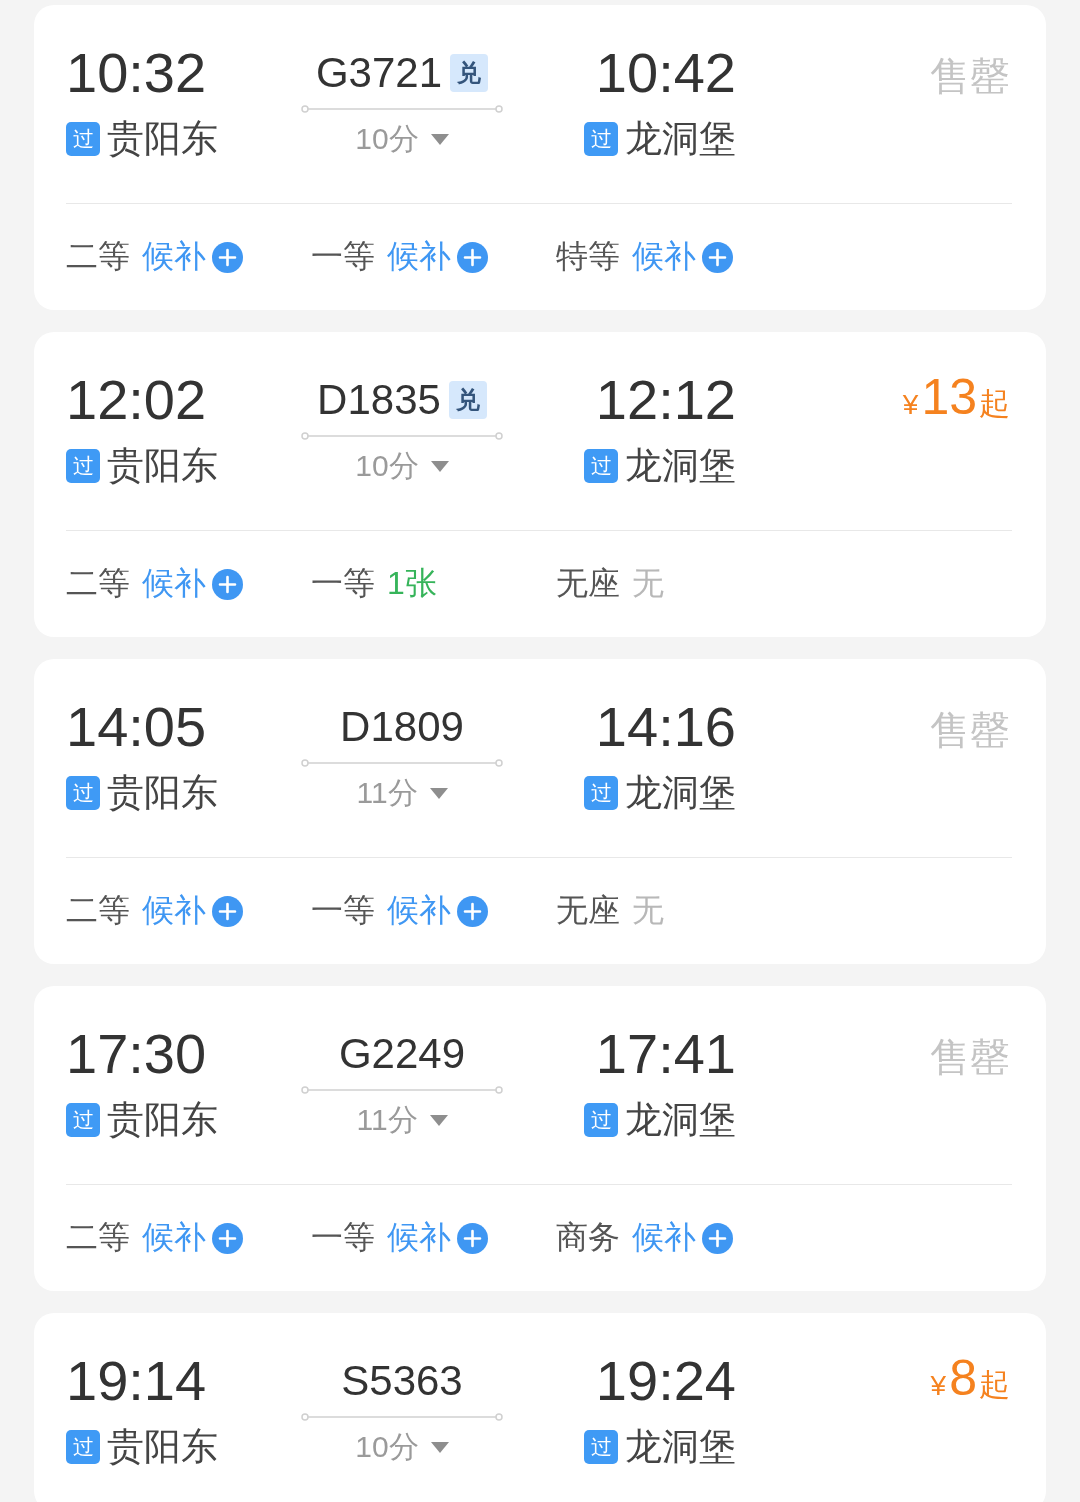 This screenshot has height=1502, width=1080. Describe the element at coordinates (956, 398) in the screenshot. I see `price-label: ¥13起` at that location.